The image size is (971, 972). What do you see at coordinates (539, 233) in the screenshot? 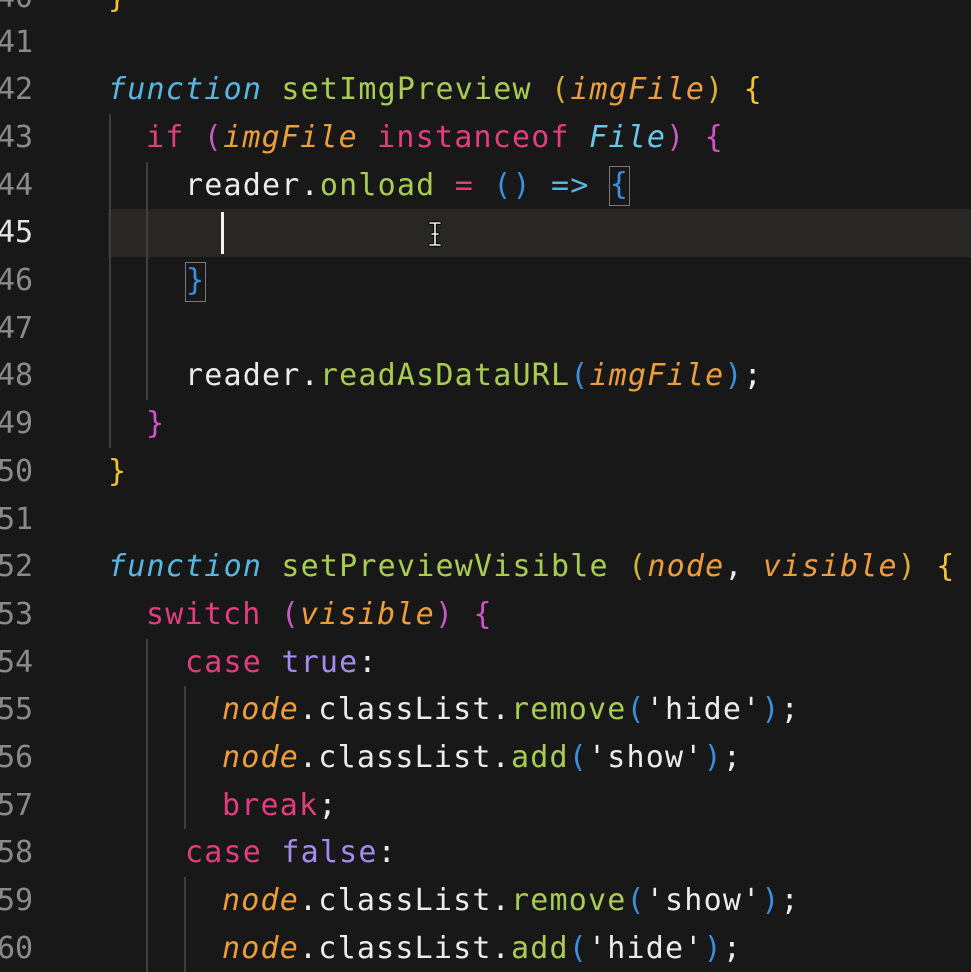
I see `current-line-highlight` at bounding box center [539, 233].